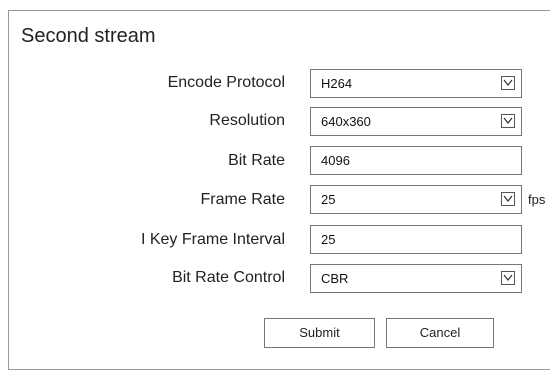 The image size is (550, 370). Describe the element at coordinates (242, 199) in the screenshot. I see `frame-rate-label: Frame Rate` at that location.